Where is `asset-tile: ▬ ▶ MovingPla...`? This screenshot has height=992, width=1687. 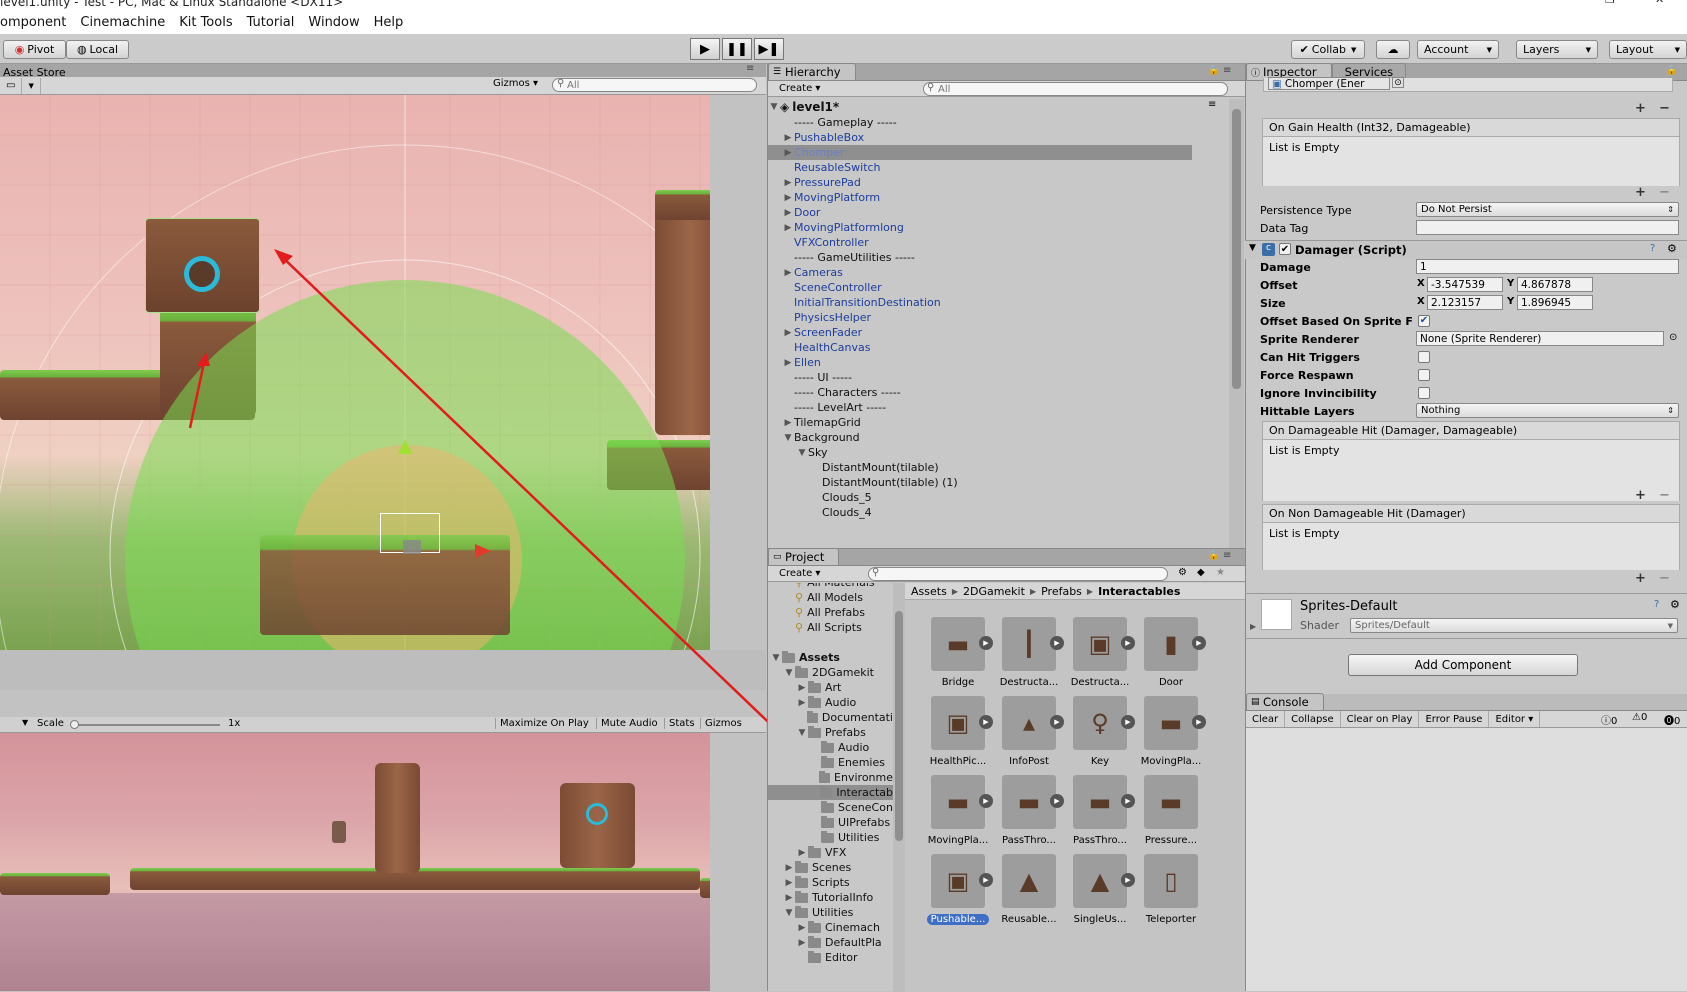 asset-tile: ▬ ▶ MovingPla... is located at coordinates (1171, 731).